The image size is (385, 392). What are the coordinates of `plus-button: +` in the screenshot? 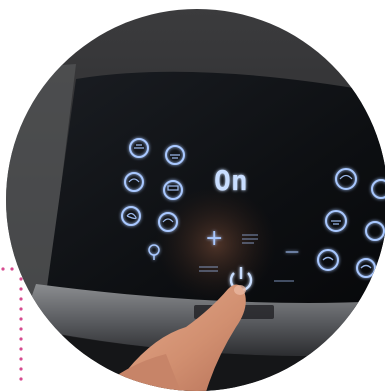 It's located at (214, 238).